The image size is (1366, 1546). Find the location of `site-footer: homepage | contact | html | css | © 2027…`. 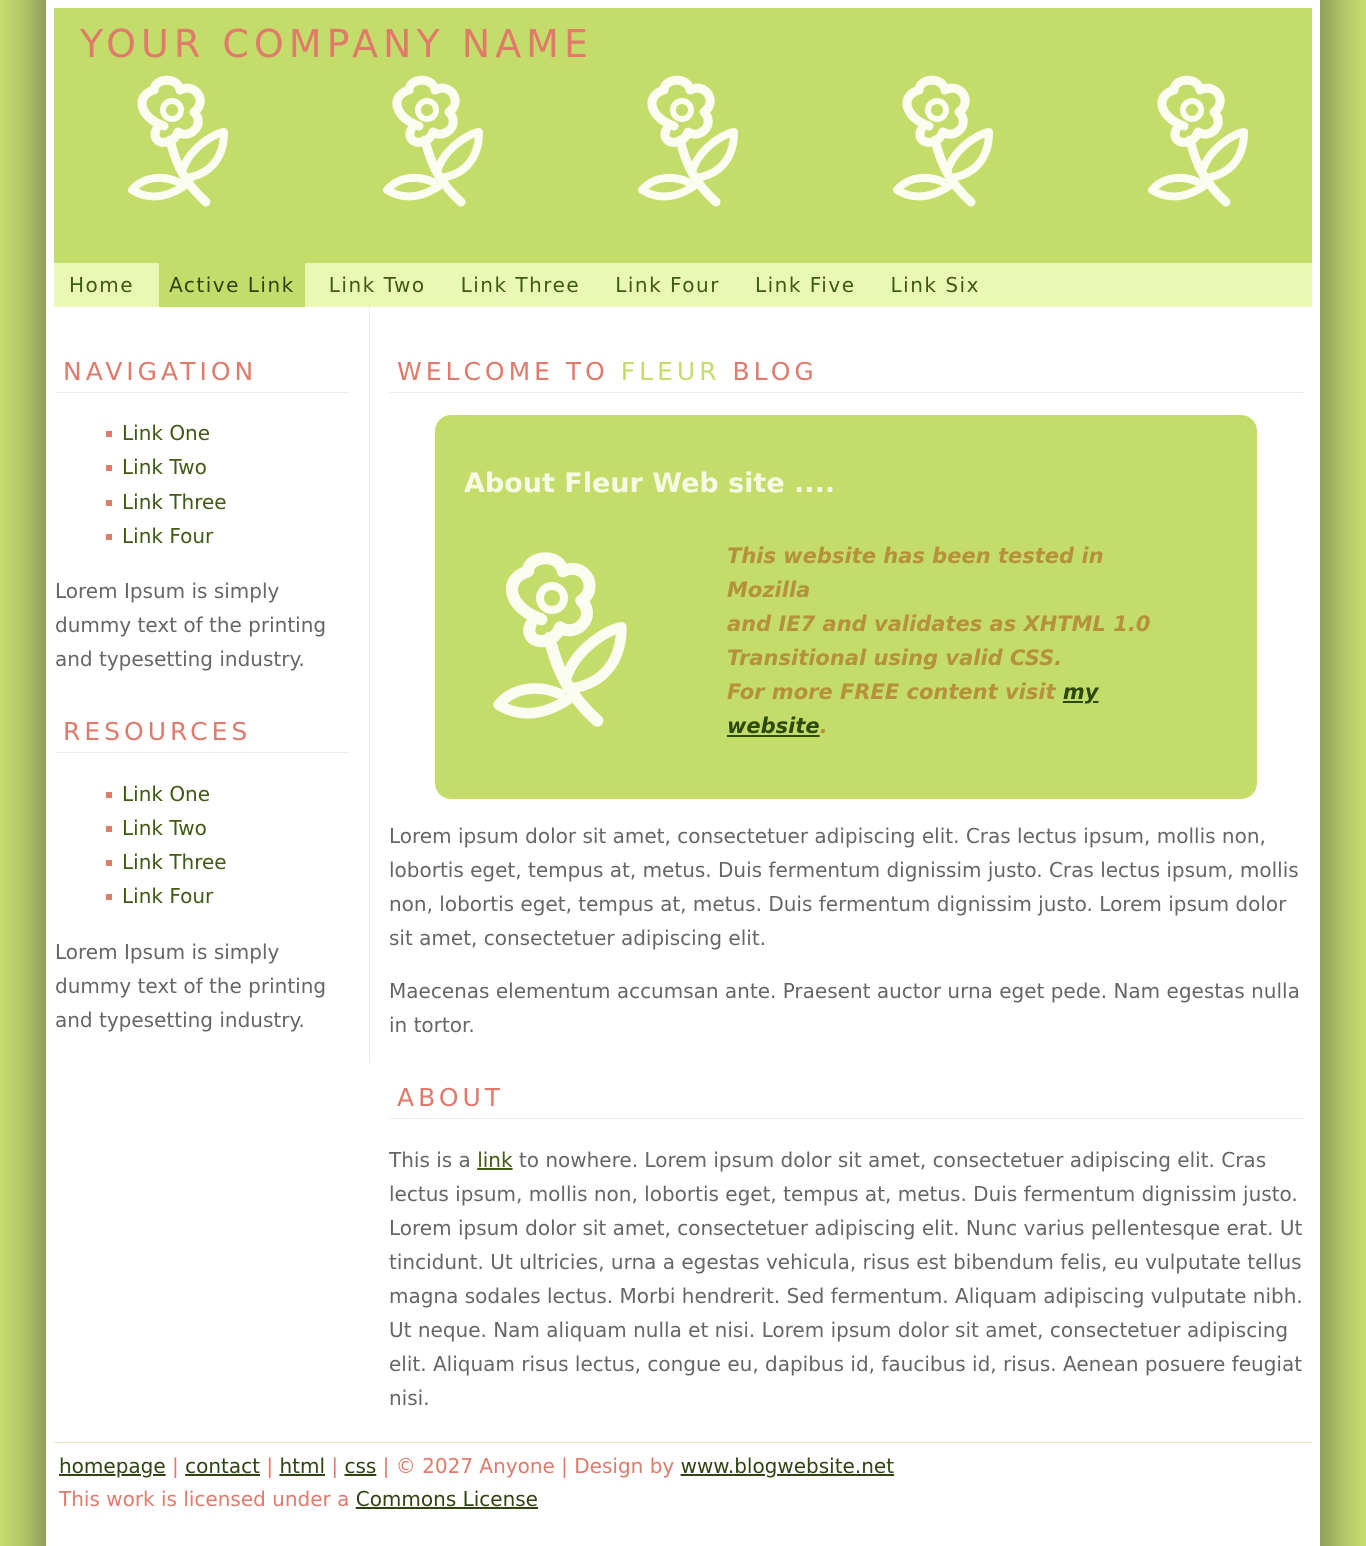

site-footer: homepage | contact | html | css | © 2027… is located at coordinates (683, 1479).